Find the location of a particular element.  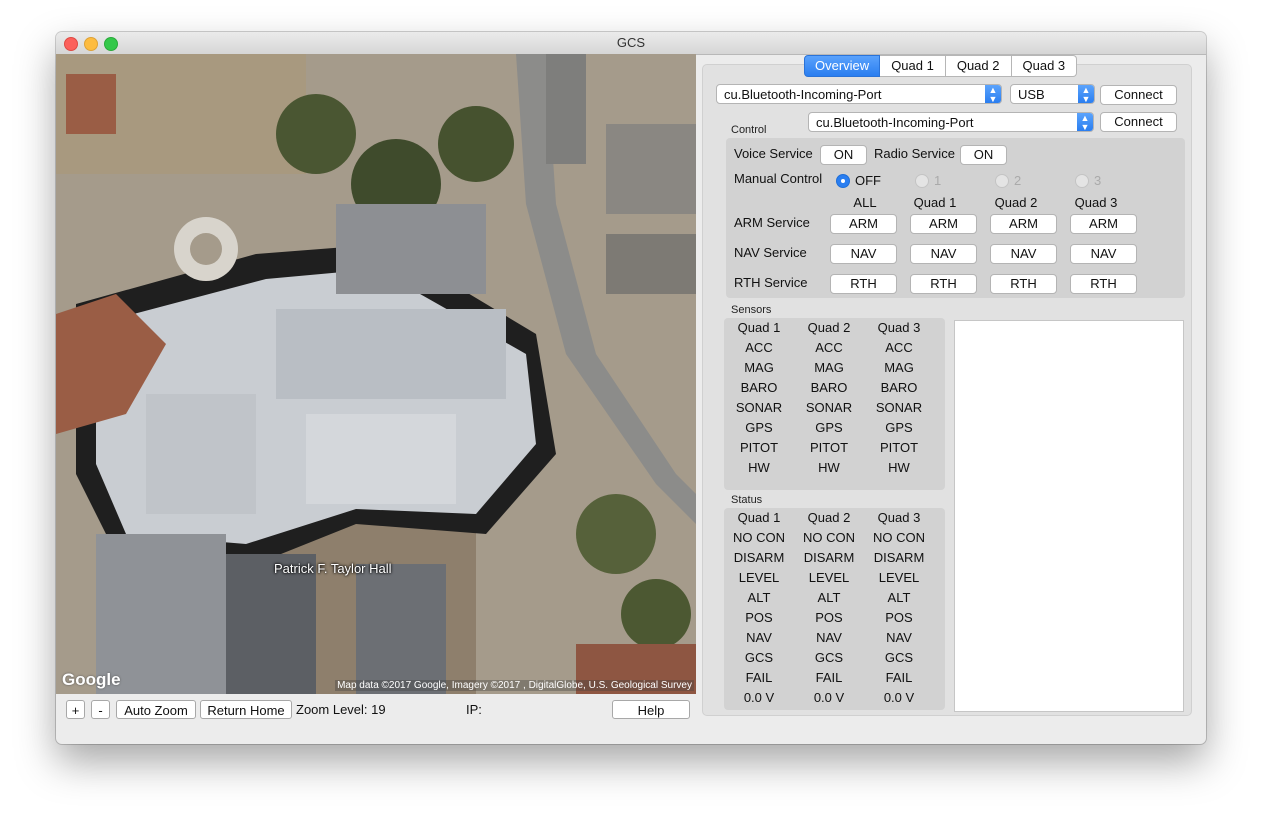

sensors-cell-quad-2: PITOT is located at coordinates (829, 447).